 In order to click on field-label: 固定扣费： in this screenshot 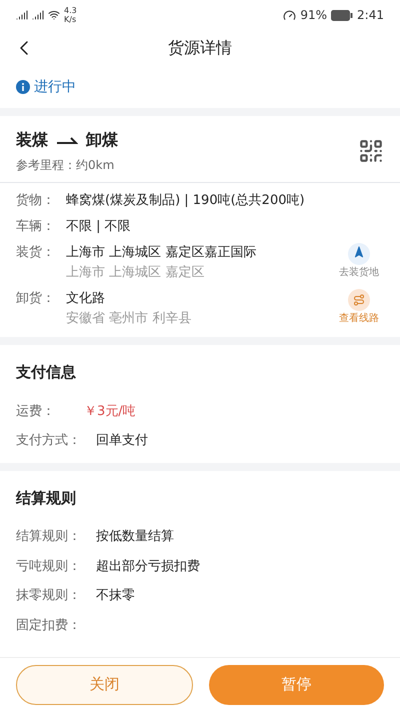, I will do `click(49, 625)`.